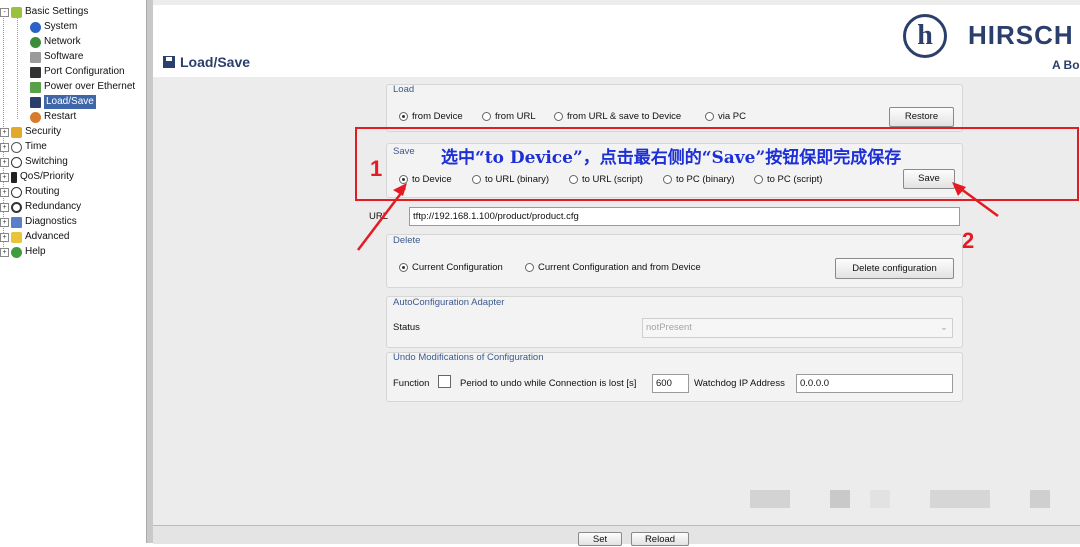  Describe the element at coordinates (660, 539) in the screenshot. I see `reload-button: Reload` at that location.